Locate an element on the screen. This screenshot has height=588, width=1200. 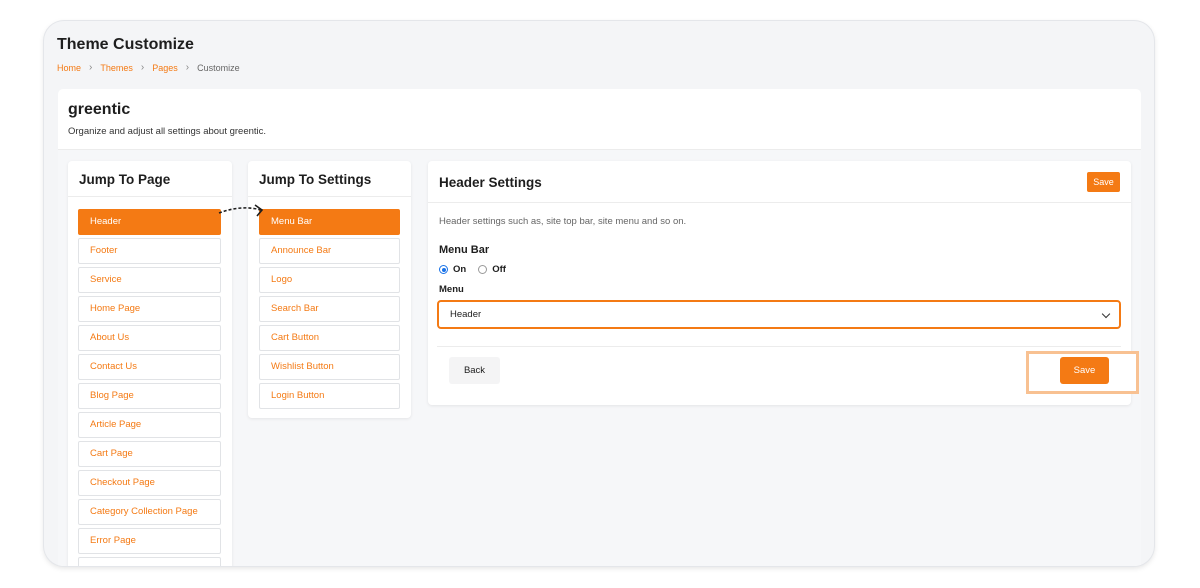
radio-on is located at coordinates (443, 269).